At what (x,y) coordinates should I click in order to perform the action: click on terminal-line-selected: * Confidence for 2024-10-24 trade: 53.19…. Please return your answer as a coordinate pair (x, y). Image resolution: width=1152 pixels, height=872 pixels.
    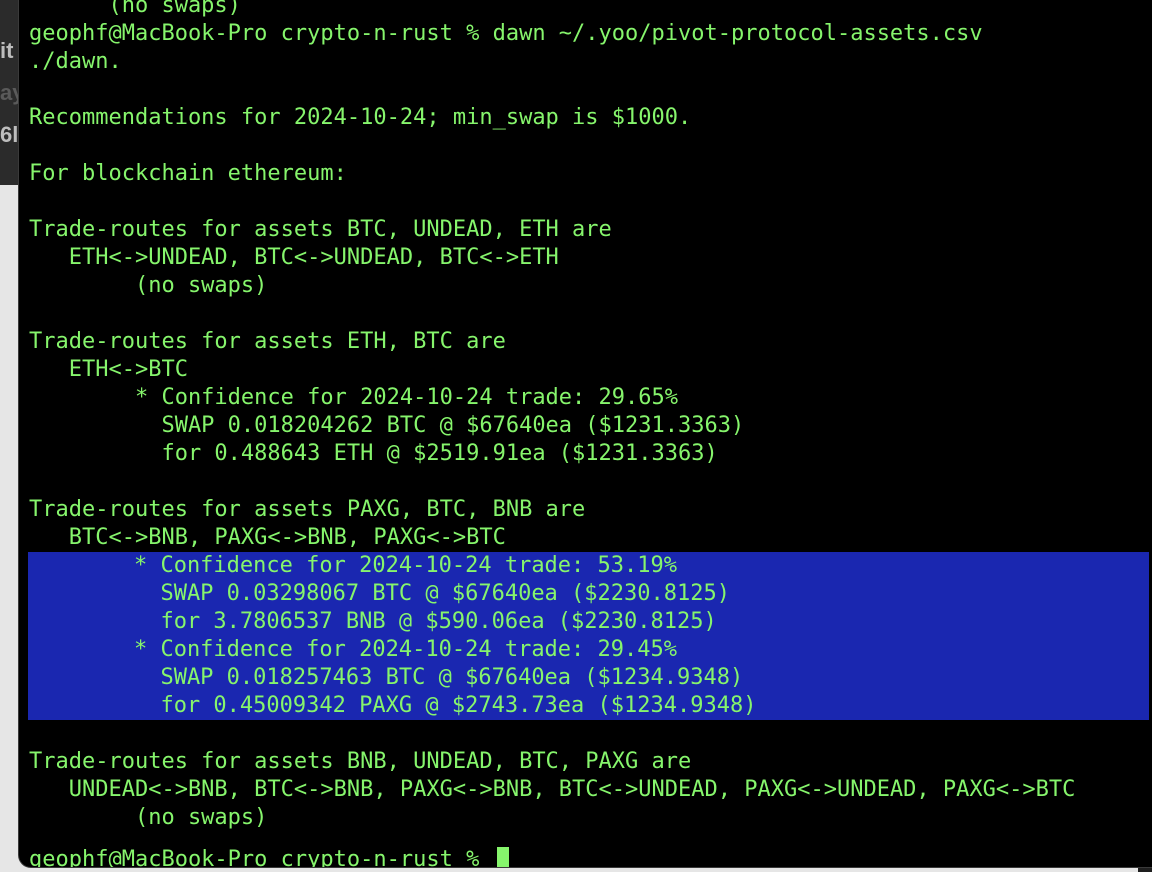
    Looking at the image, I should click on (588, 566).